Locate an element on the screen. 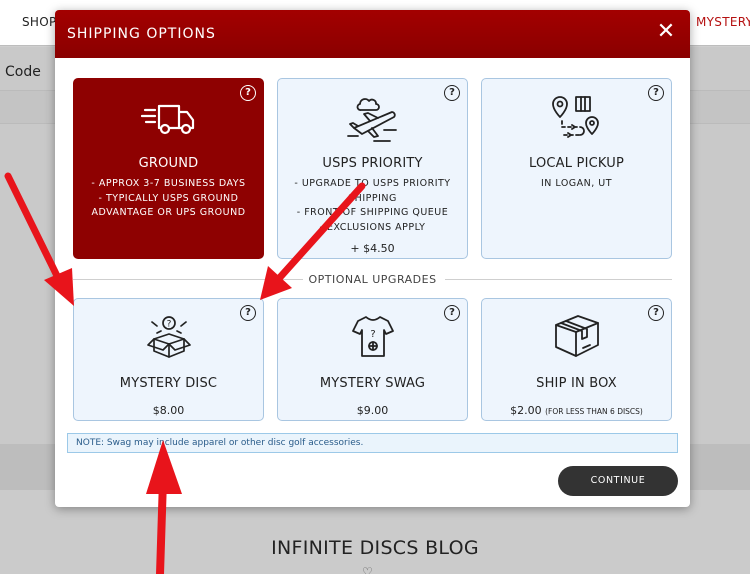 The image size is (750, 574). mystery-box-icon: ? is located at coordinates (168, 336).